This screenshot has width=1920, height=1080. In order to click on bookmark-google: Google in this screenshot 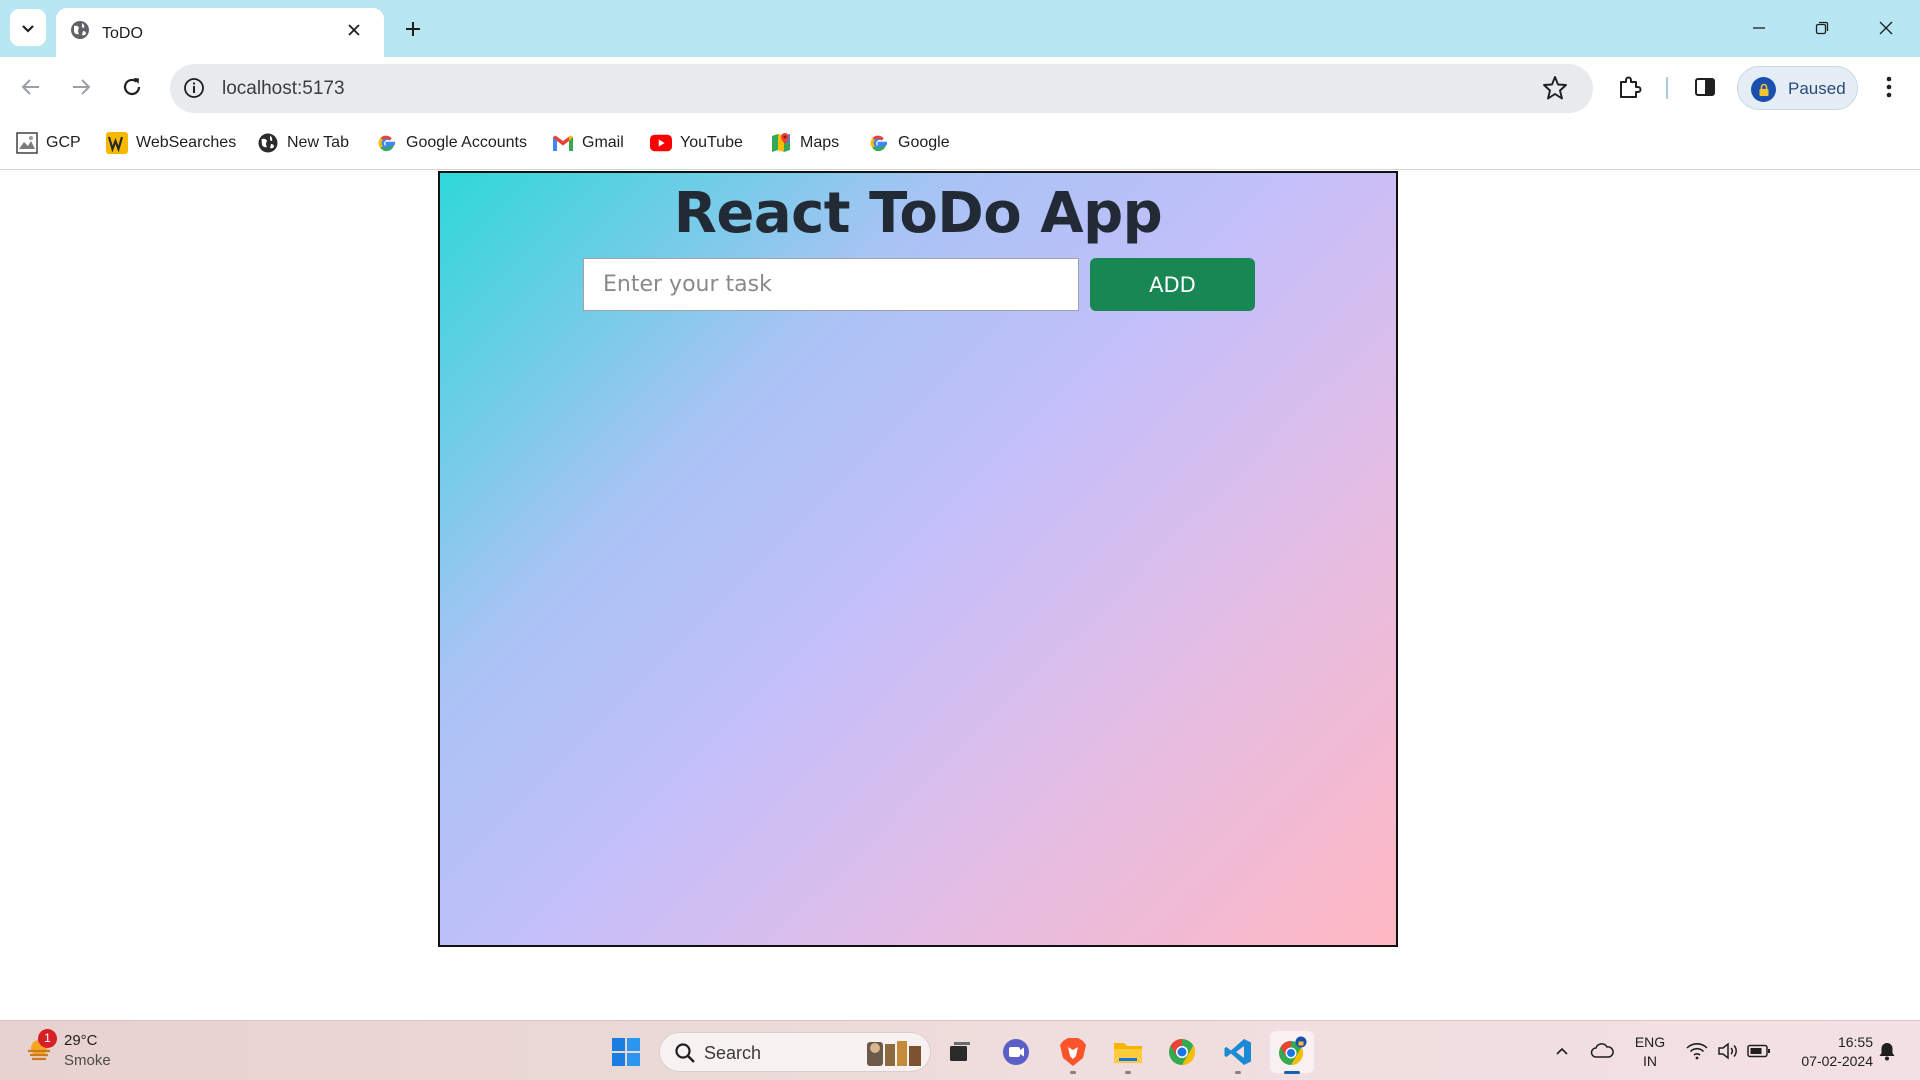, I will do `click(909, 143)`.